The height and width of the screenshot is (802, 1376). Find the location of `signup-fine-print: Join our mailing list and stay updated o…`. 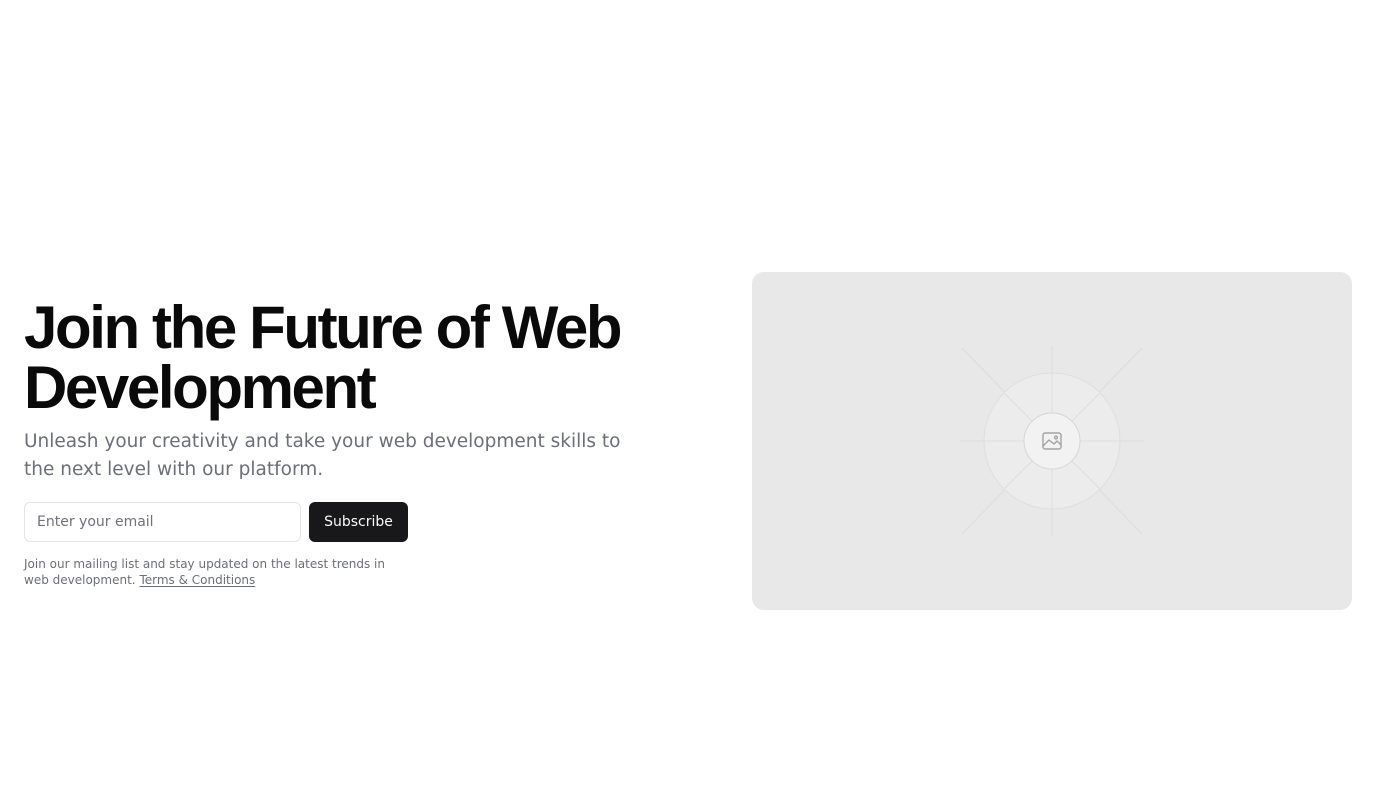

signup-fine-print: Join our mailing list and stay updated o… is located at coordinates (216, 572).